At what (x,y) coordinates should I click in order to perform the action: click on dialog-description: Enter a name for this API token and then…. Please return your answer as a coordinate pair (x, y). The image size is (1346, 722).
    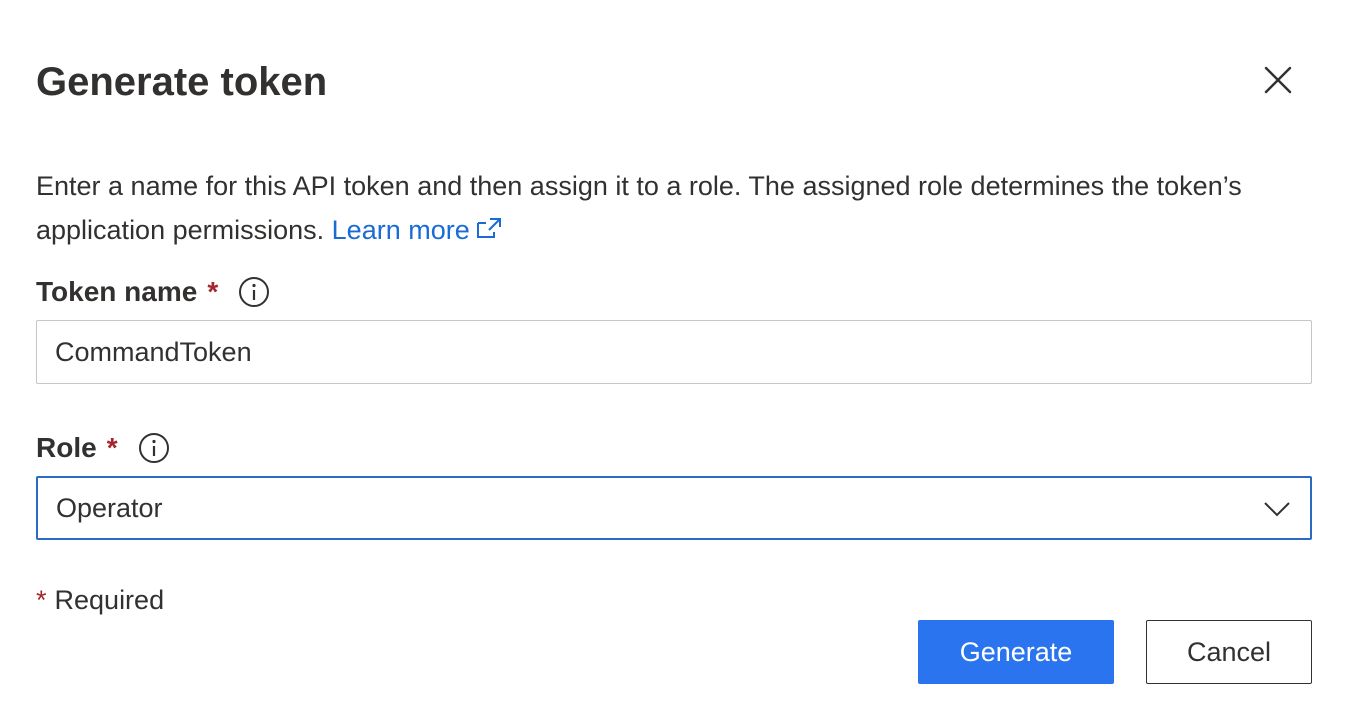
    Looking at the image, I should click on (674, 208).